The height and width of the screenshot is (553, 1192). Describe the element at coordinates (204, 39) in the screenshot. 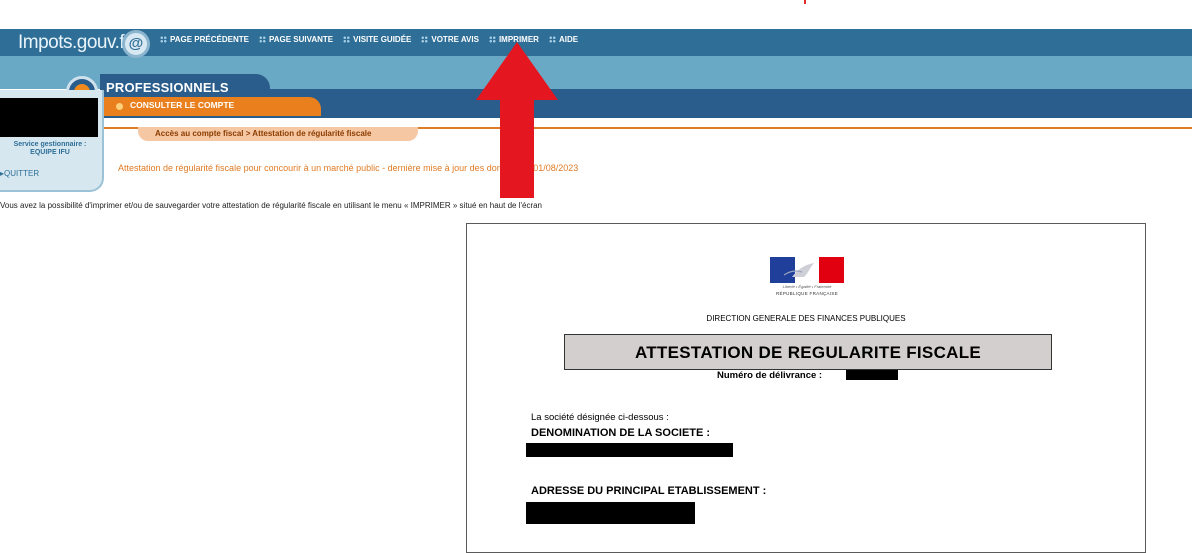

I see `menu-item-previous: PAGE PRÉCÉDENTE` at that location.